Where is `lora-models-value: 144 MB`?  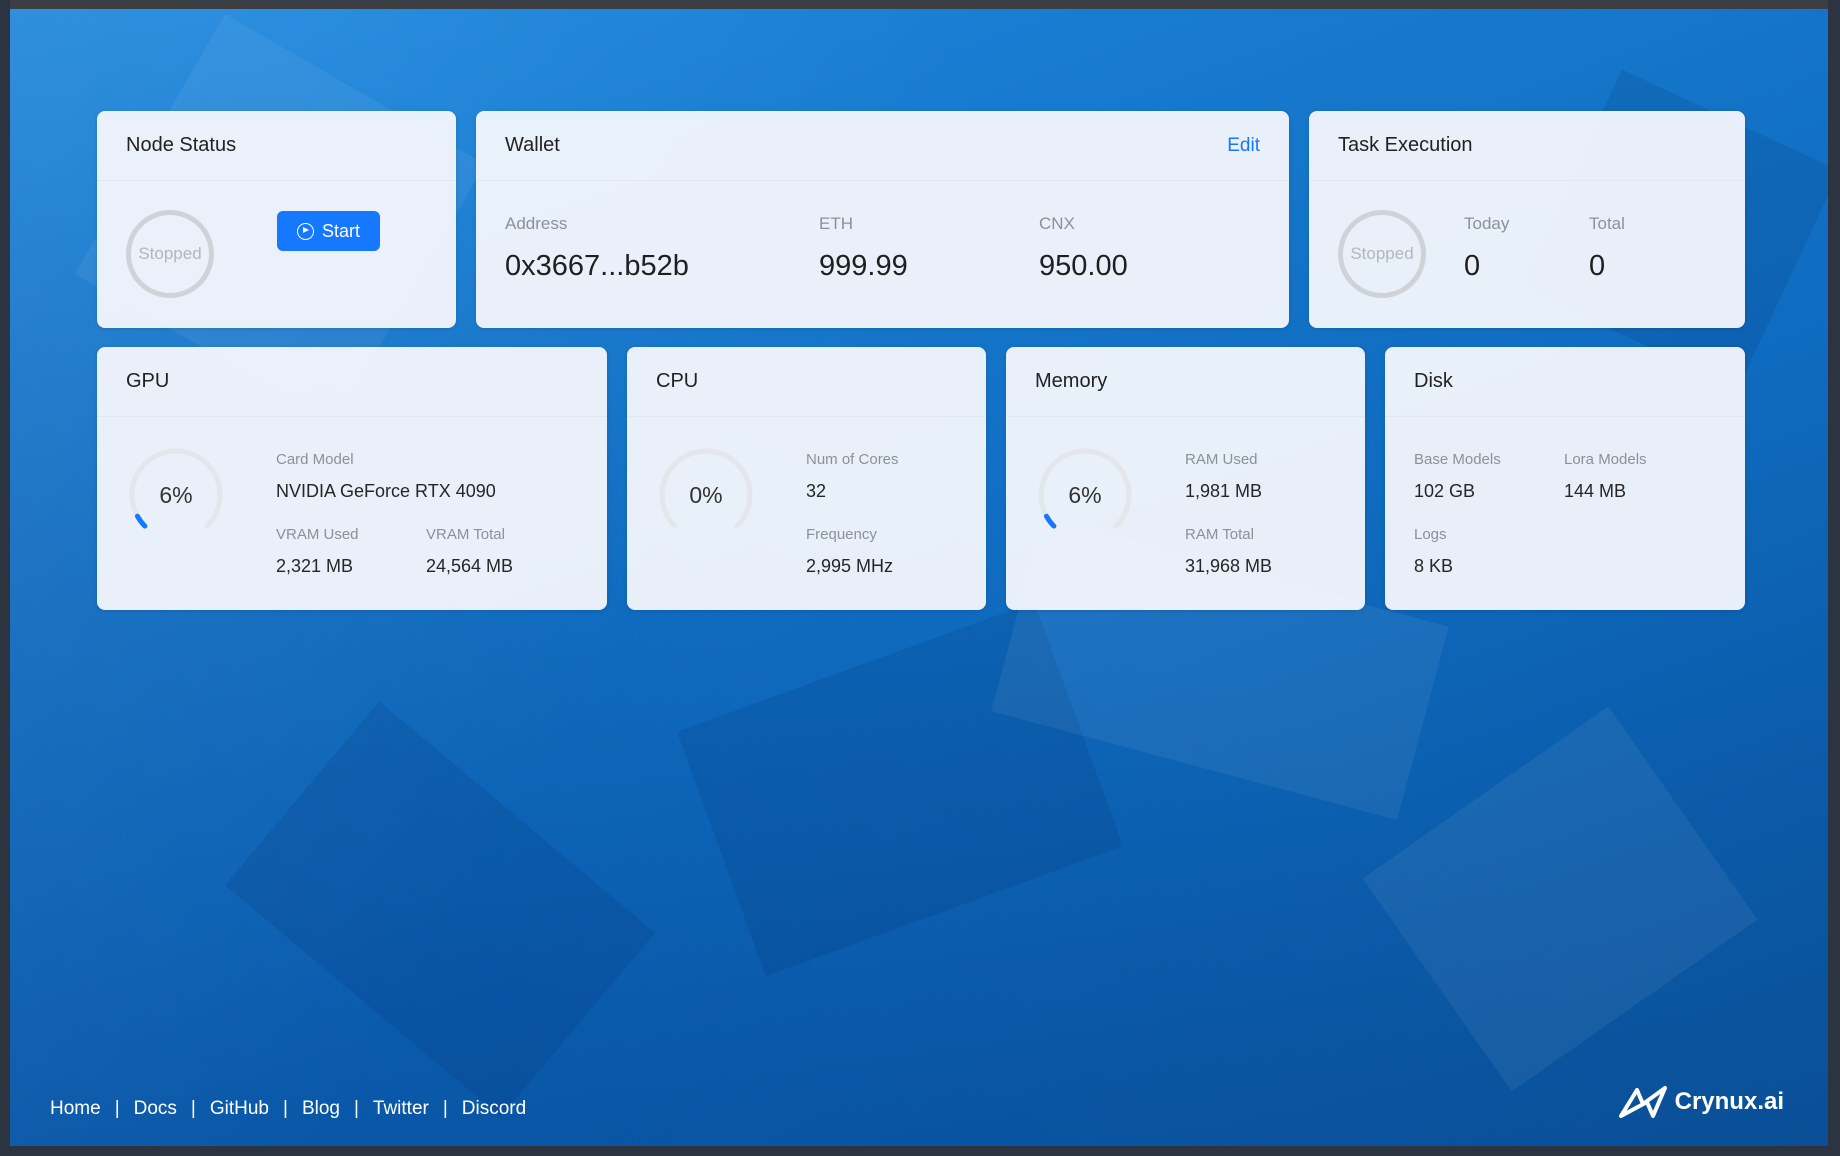 lora-models-value: 144 MB is located at coordinates (1595, 491).